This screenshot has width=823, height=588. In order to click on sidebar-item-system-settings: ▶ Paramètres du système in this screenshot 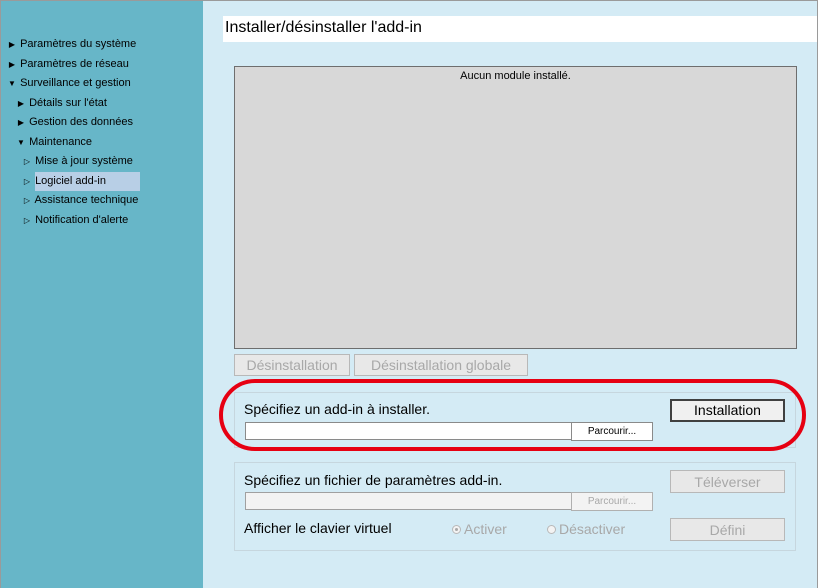, I will do `click(102, 45)`.